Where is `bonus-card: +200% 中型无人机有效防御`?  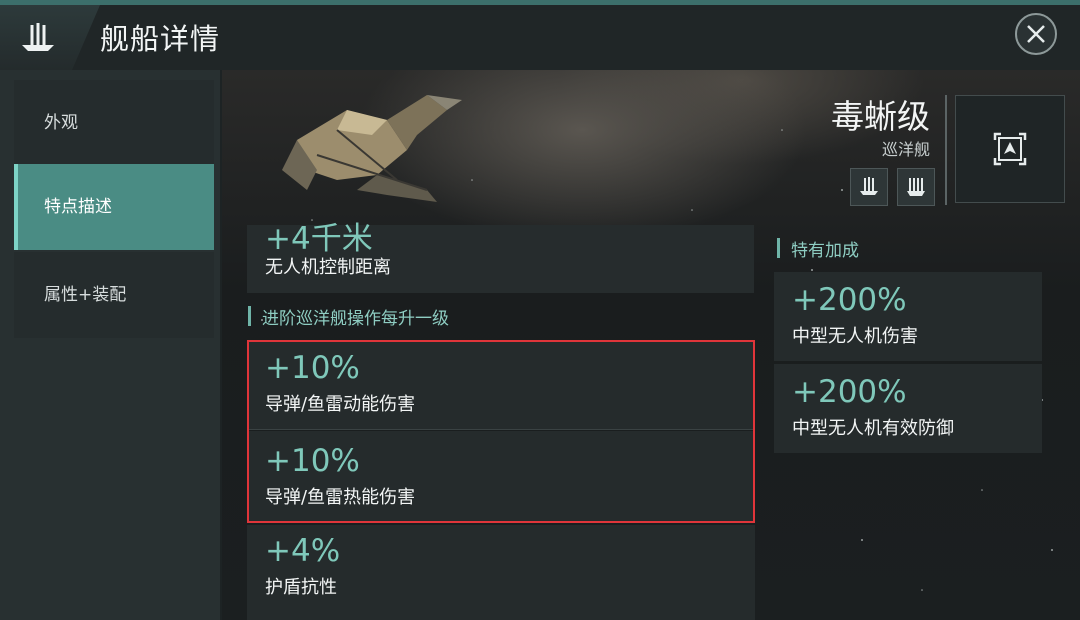 bonus-card: +200% 中型无人机有效防御 is located at coordinates (908, 408).